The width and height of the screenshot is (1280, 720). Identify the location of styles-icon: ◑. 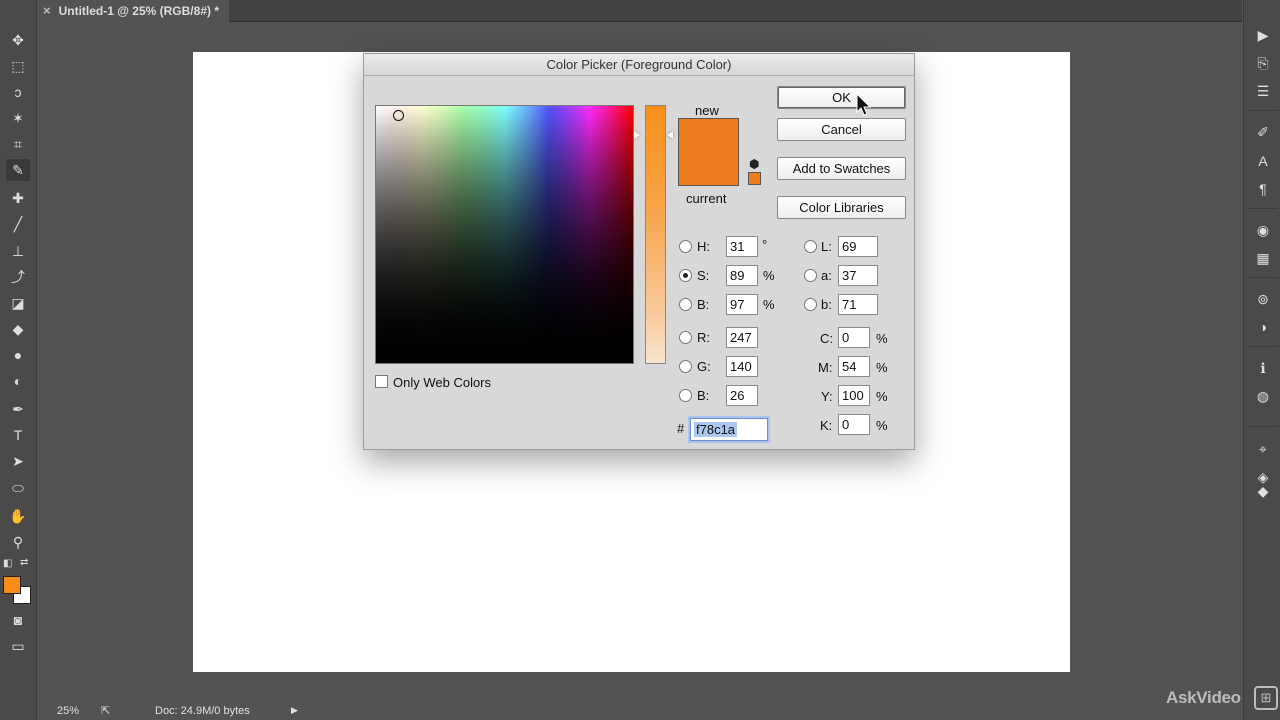
(1263, 327).